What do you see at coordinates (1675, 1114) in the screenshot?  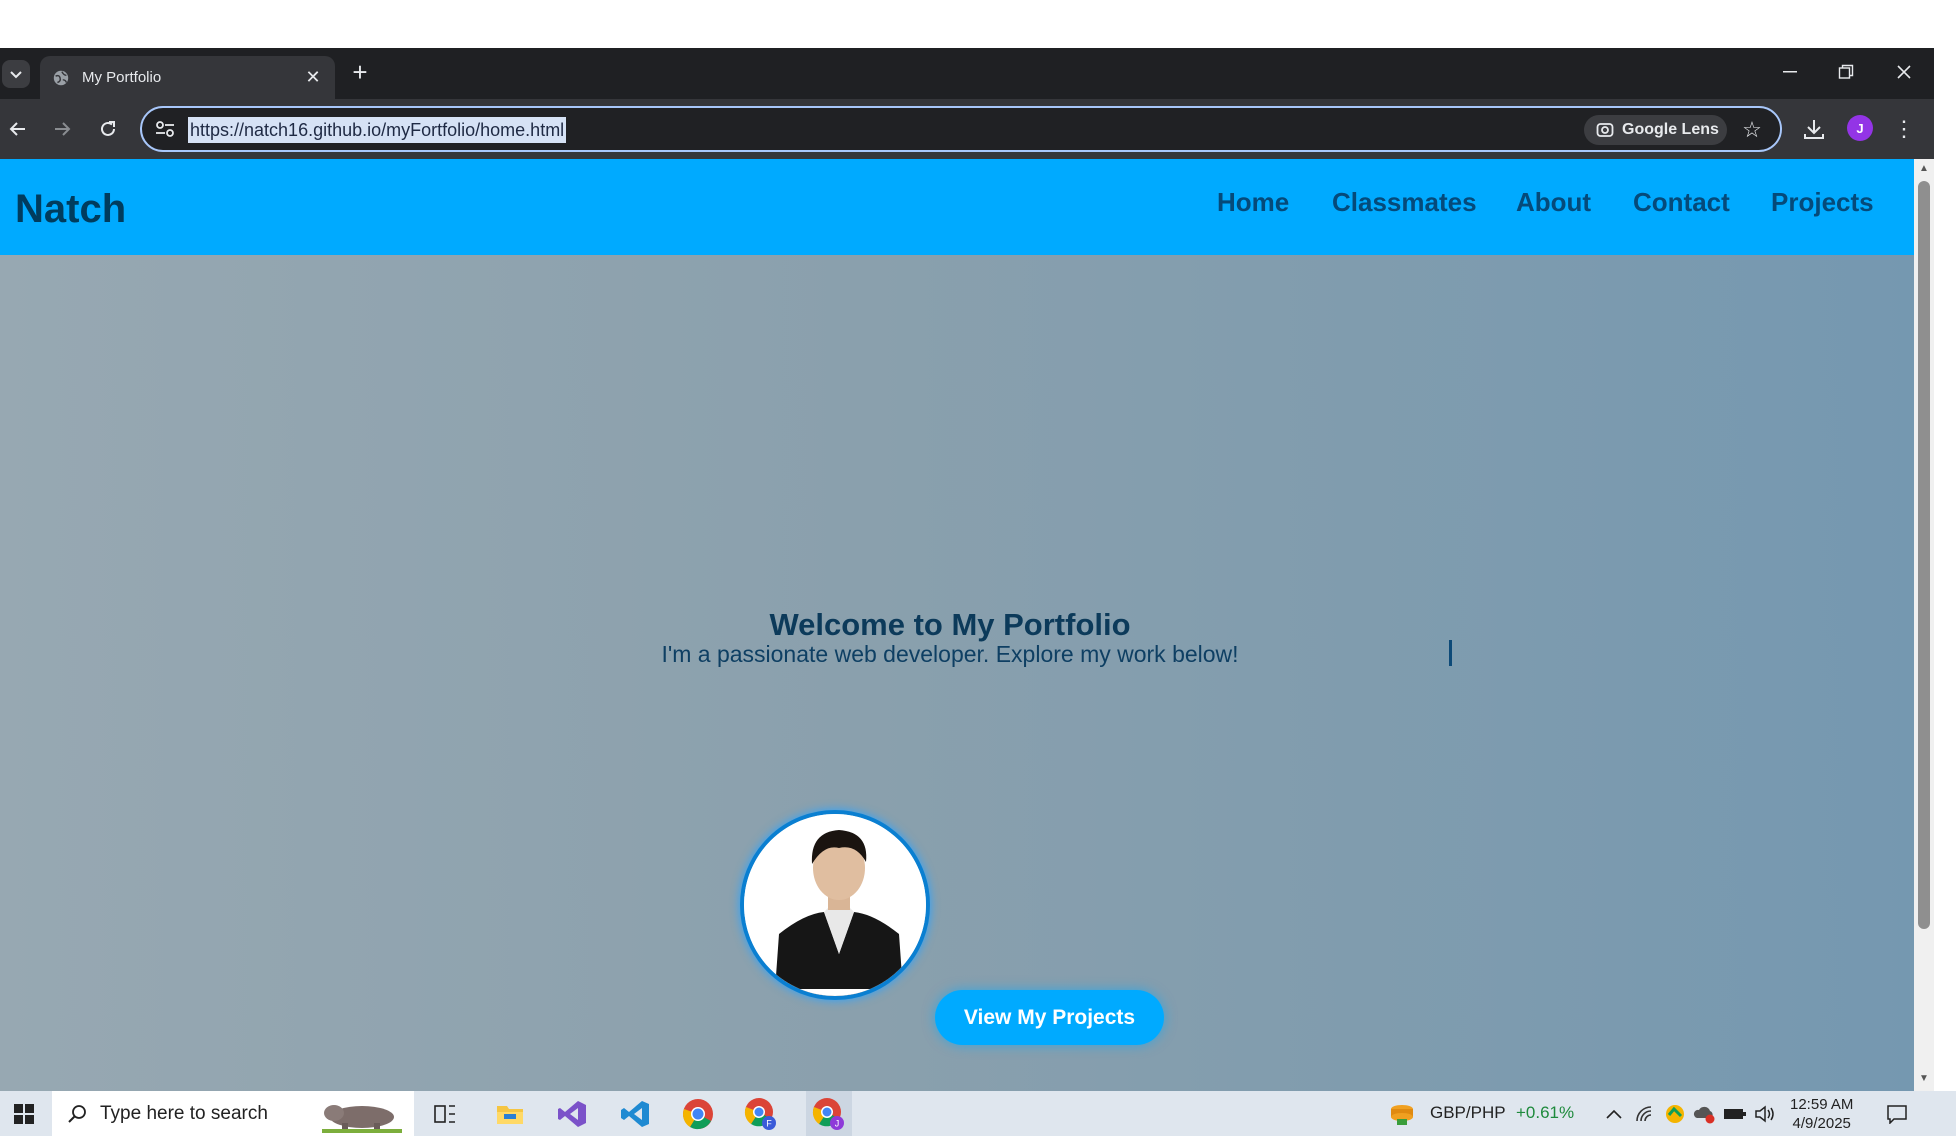 I see `security-status-icon` at bounding box center [1675, 1114].